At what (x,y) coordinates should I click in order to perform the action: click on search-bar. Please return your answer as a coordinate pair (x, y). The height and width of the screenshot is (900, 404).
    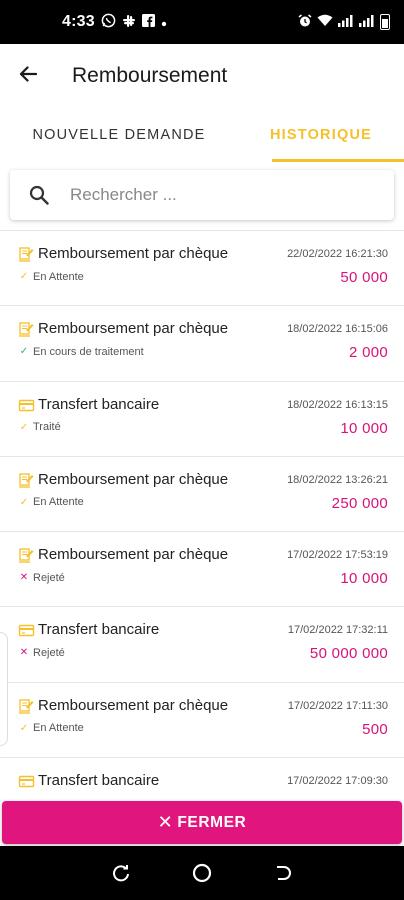
    Looking at the image, I should click on (202, 195).